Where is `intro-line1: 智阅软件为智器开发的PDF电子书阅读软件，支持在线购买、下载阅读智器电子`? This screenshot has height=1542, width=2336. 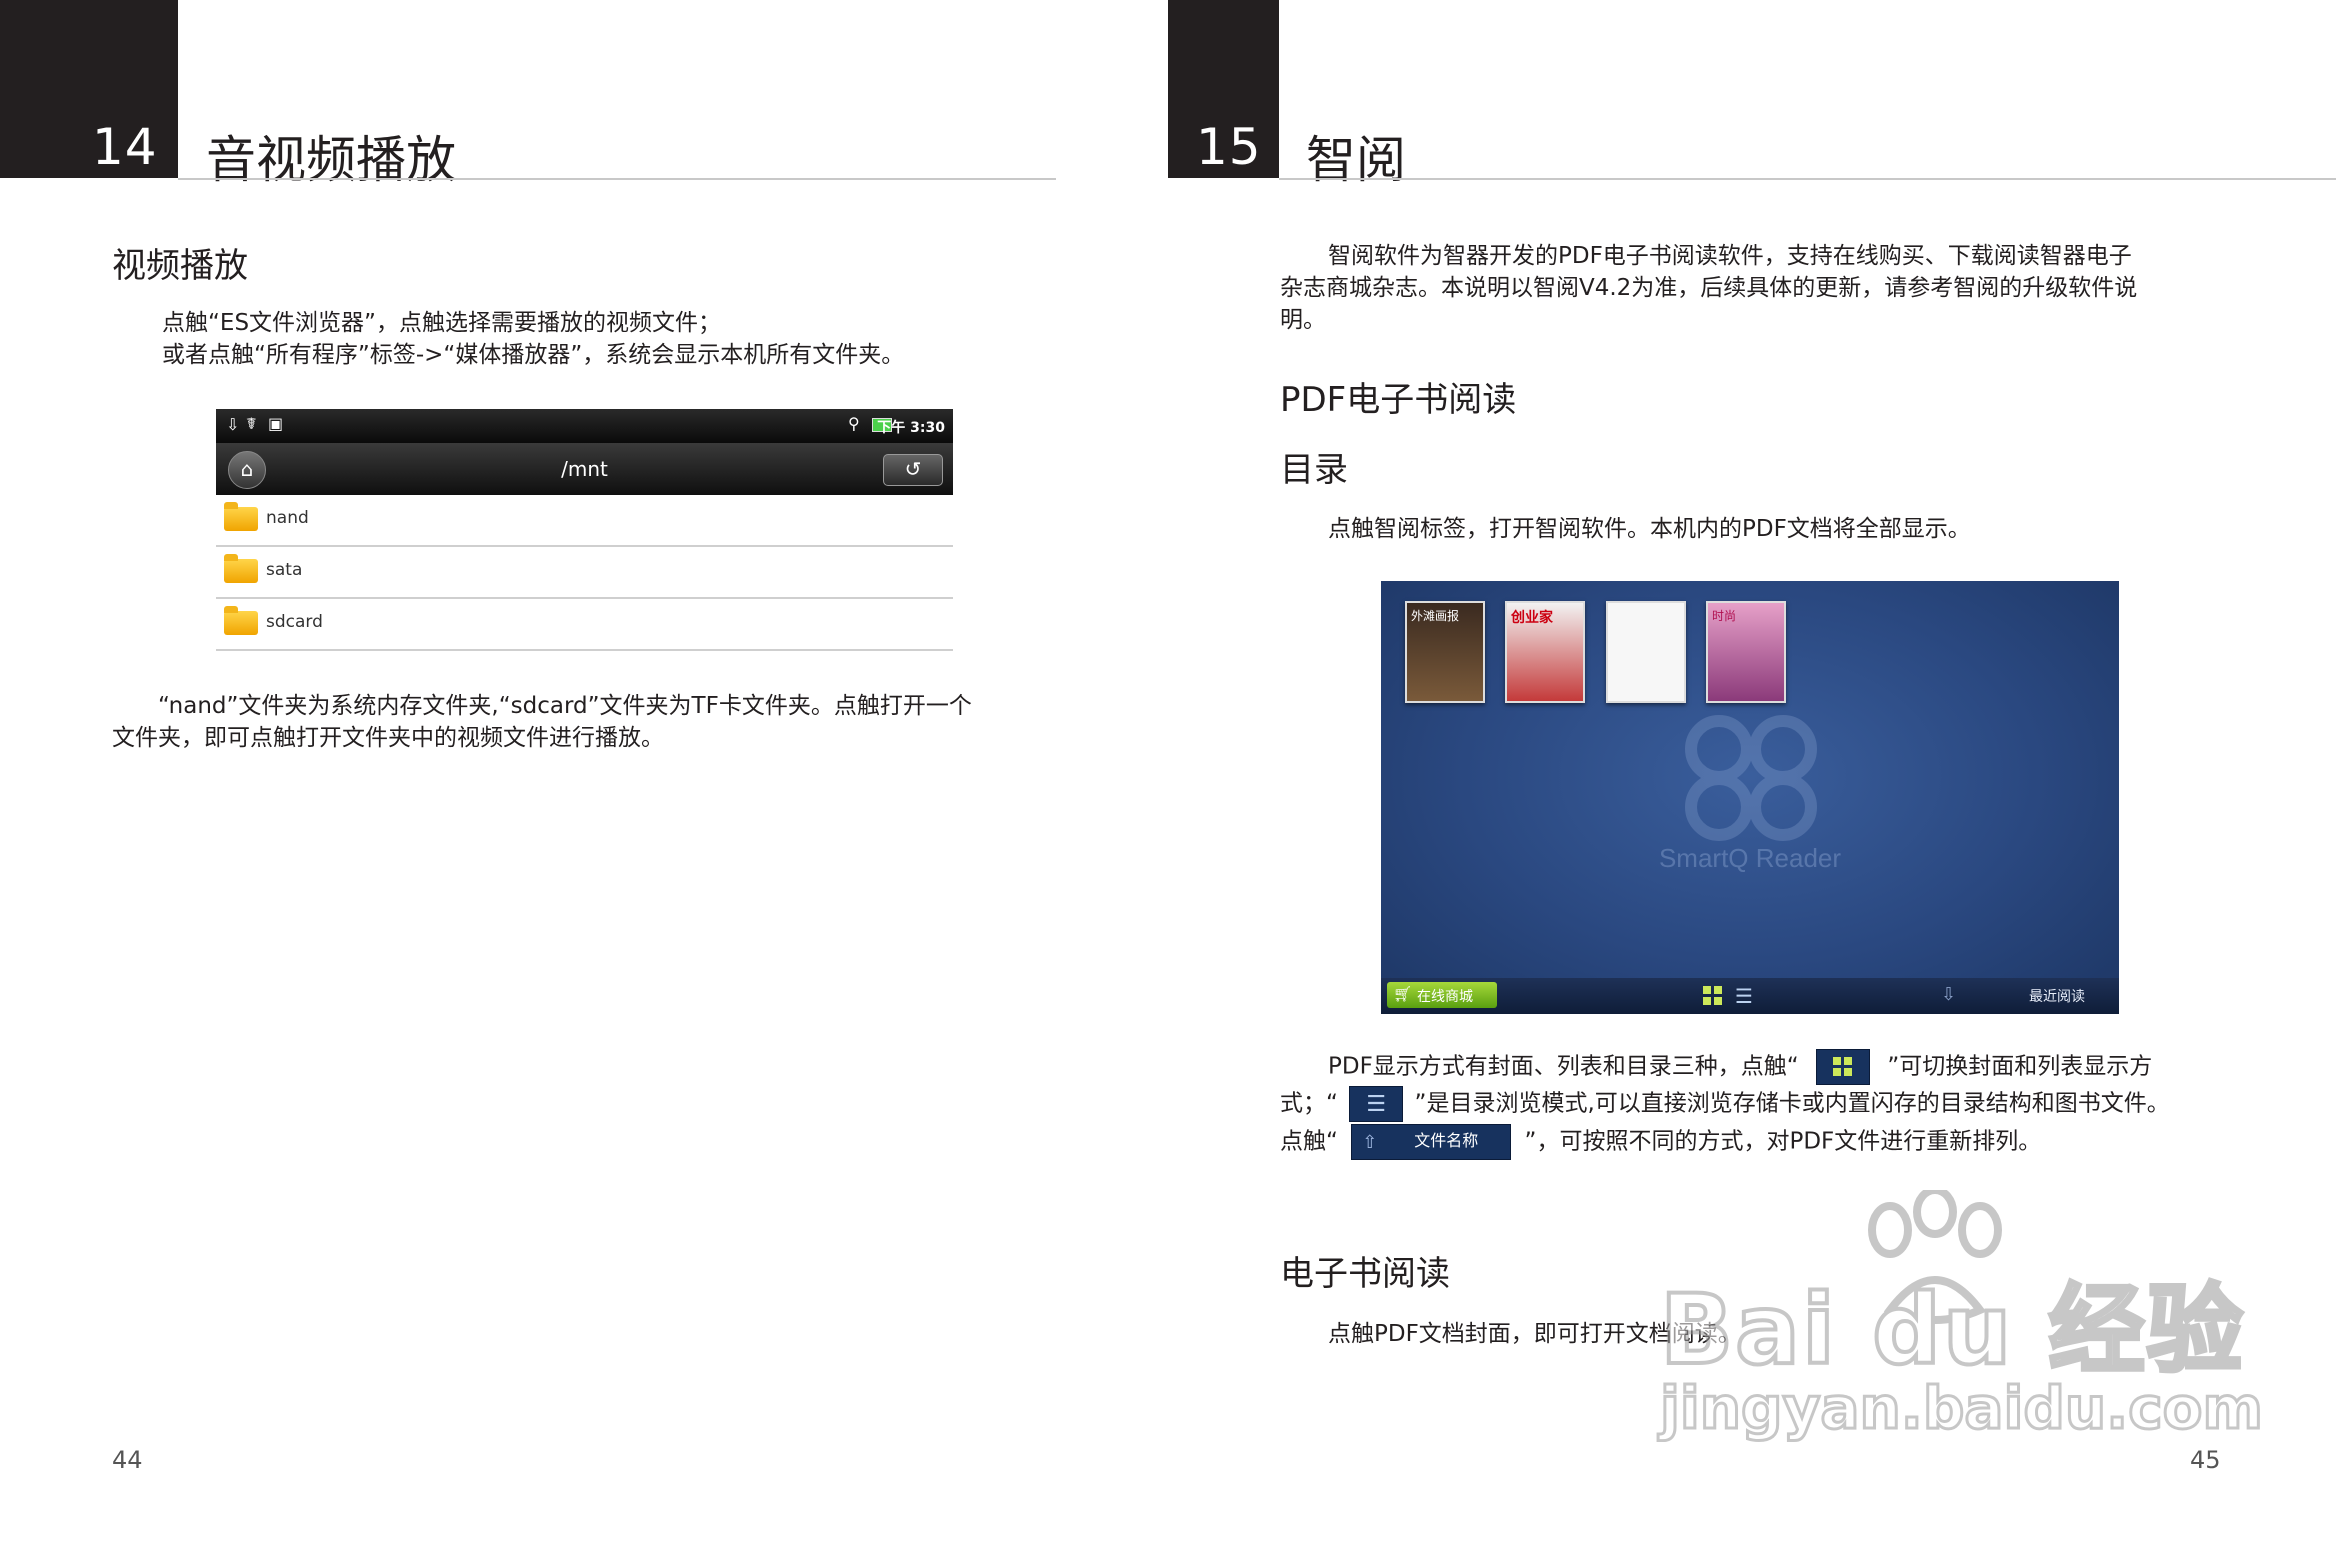
intro-line1: 智阅软件为智器开发的PDF电子书阅读软件，支持在线购买、下载阅读智器电子 is located at coordinates (1730, 256).